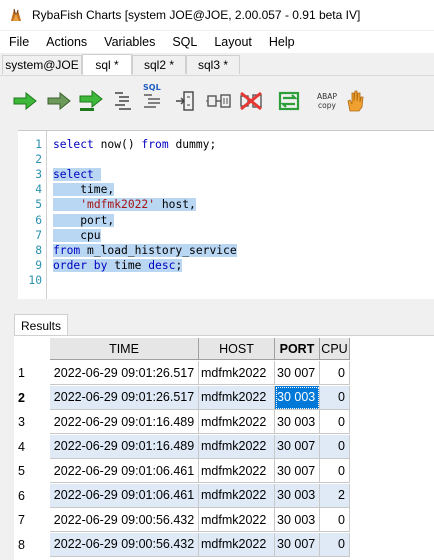 The image size is (434, 560). I want to click on hand-icon, so click(355, 101).